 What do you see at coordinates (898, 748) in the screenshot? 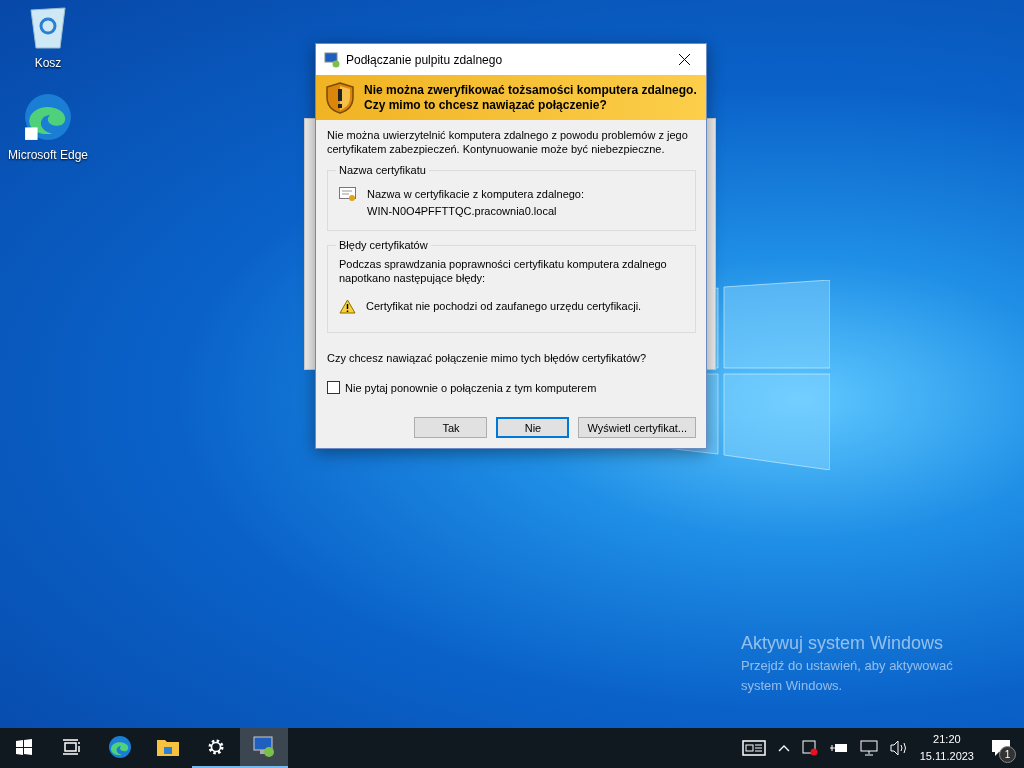
I see `volume-icon` at bounding box center [898, 748].